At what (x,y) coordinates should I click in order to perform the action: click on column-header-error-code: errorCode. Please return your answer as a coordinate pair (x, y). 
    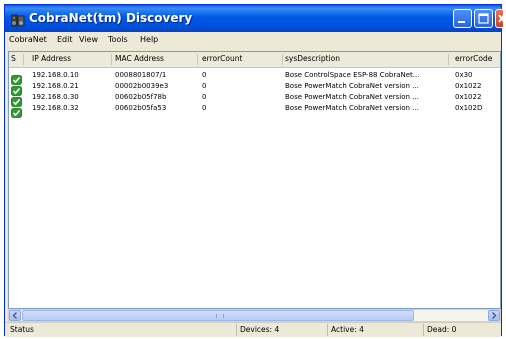
    Looking at the image, I should click on (473, 58).